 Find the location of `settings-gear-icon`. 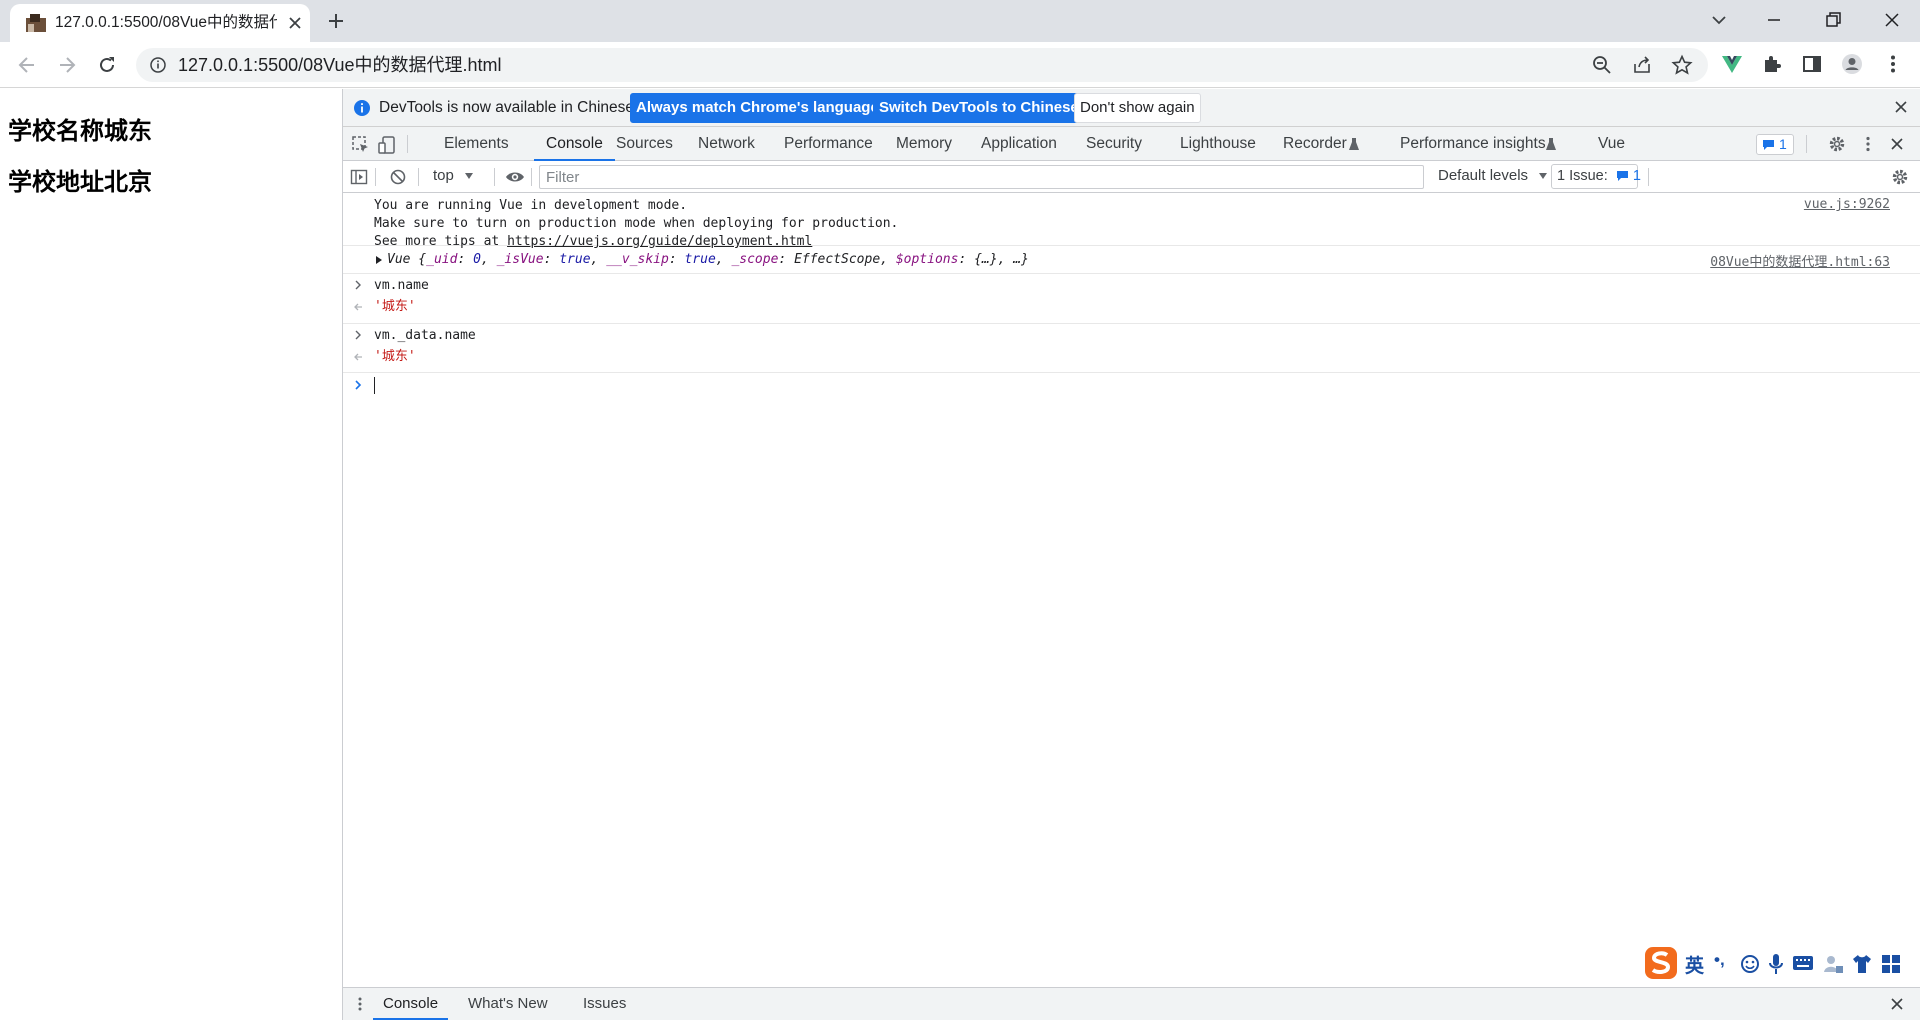

settings-gear-icon is located at coordinates (1837, 144).